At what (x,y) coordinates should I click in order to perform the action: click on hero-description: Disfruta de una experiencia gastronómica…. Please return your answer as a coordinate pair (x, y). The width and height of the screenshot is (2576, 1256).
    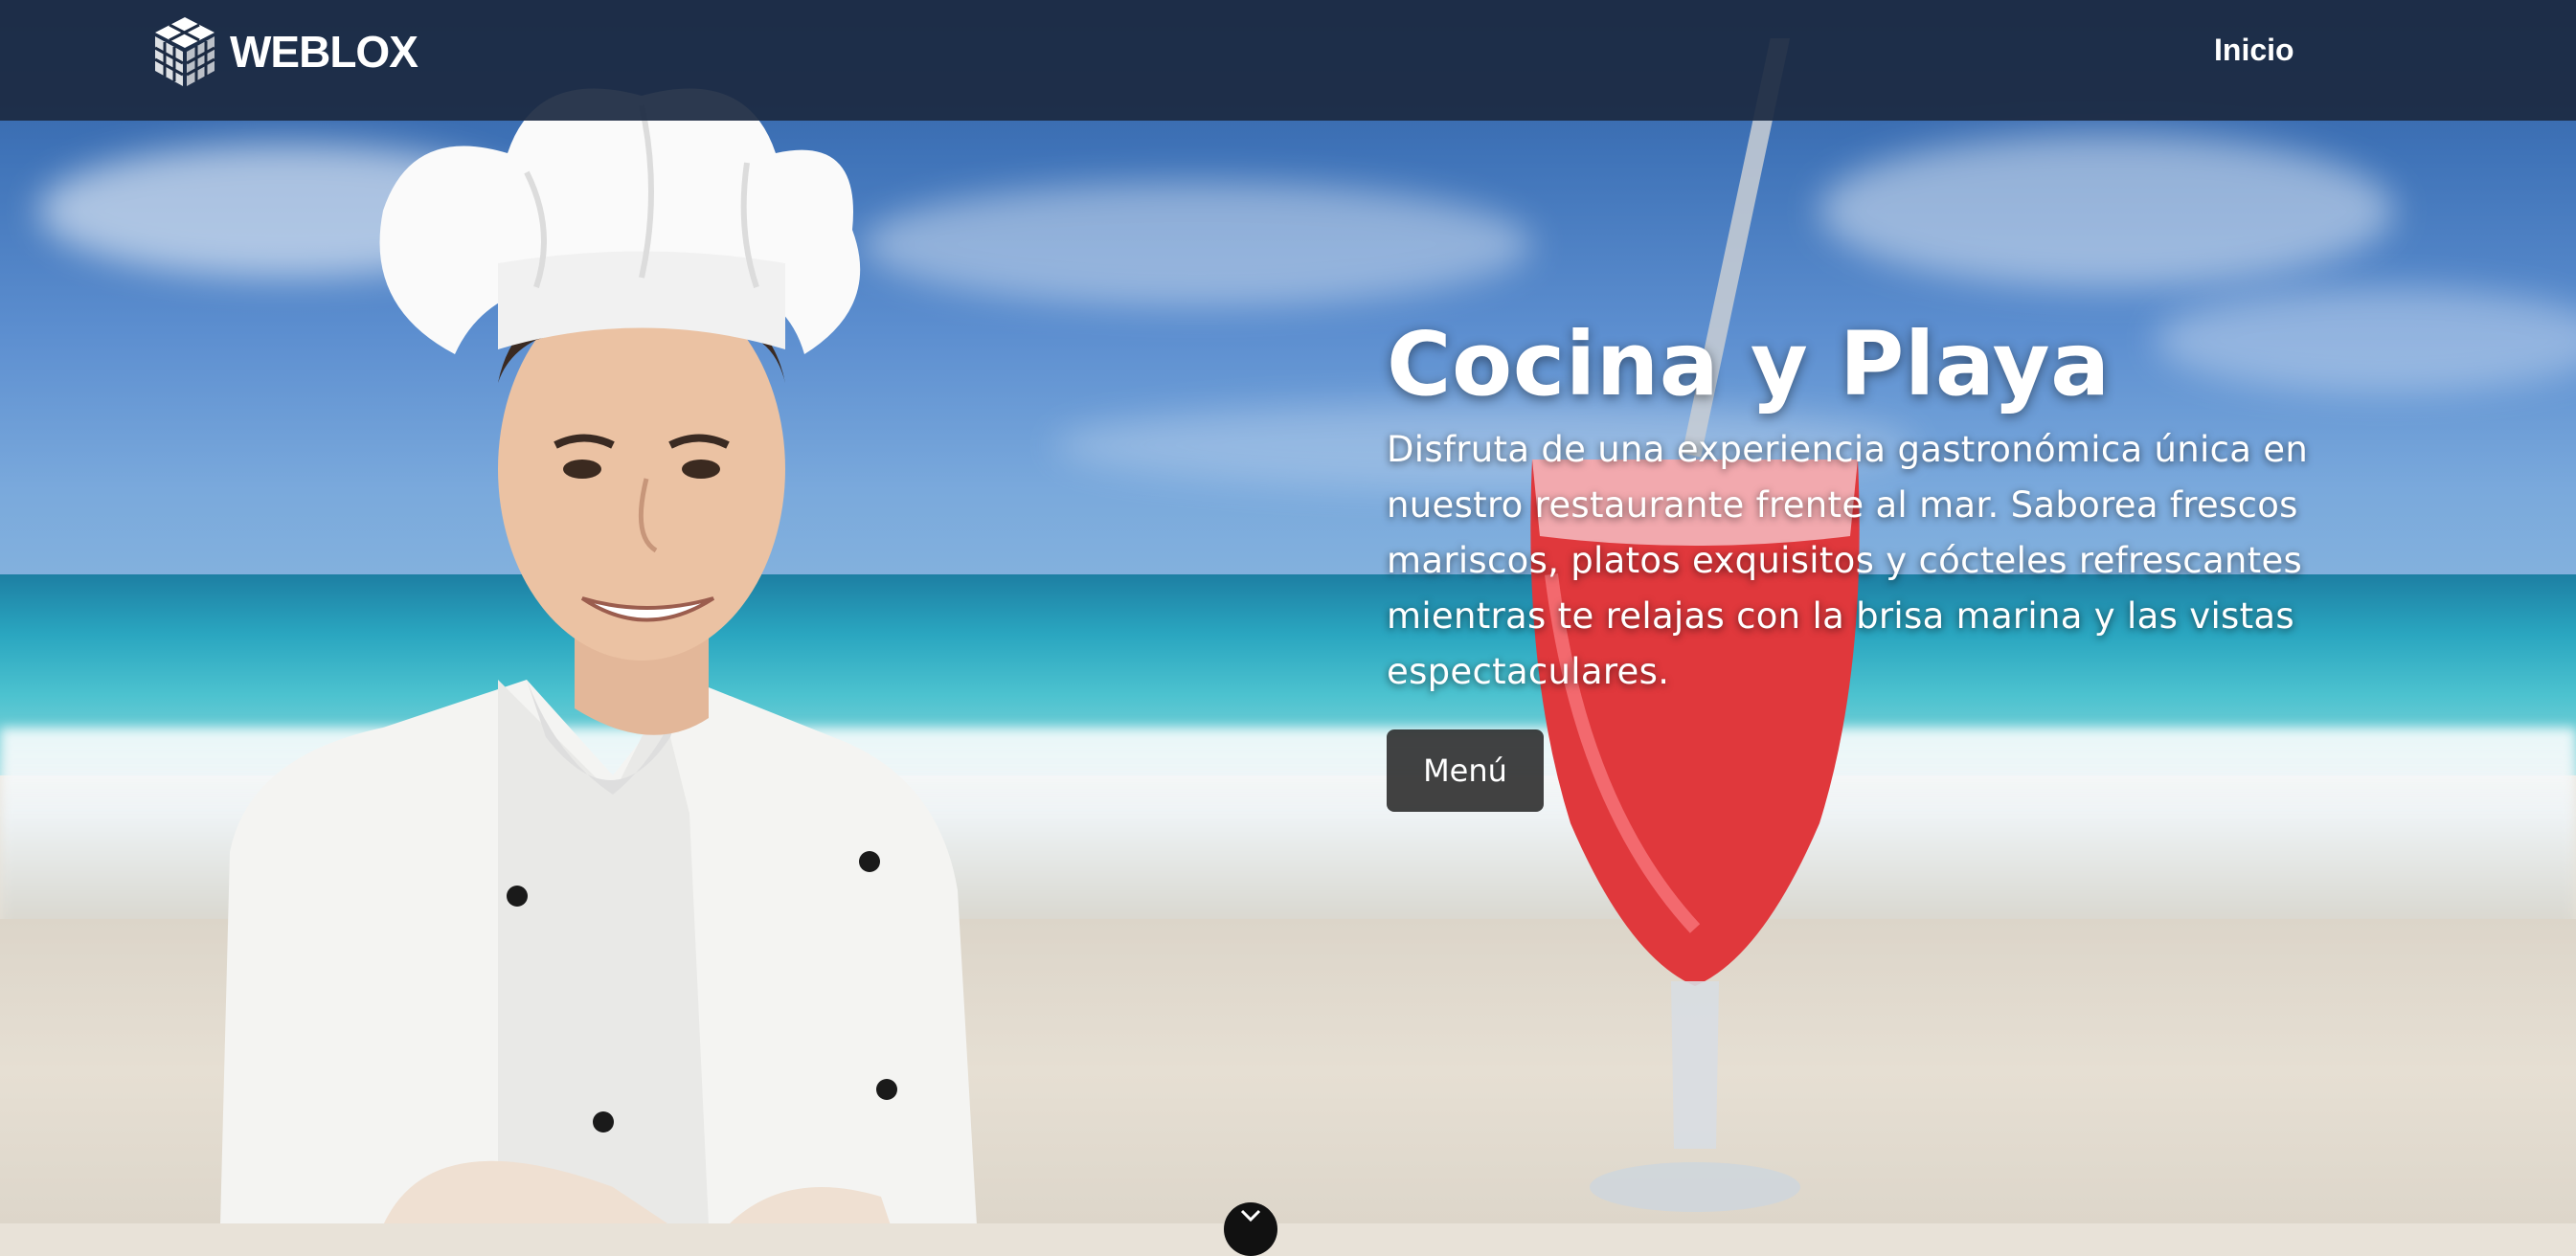
    Looking at the image, I should click on (1848, 561).